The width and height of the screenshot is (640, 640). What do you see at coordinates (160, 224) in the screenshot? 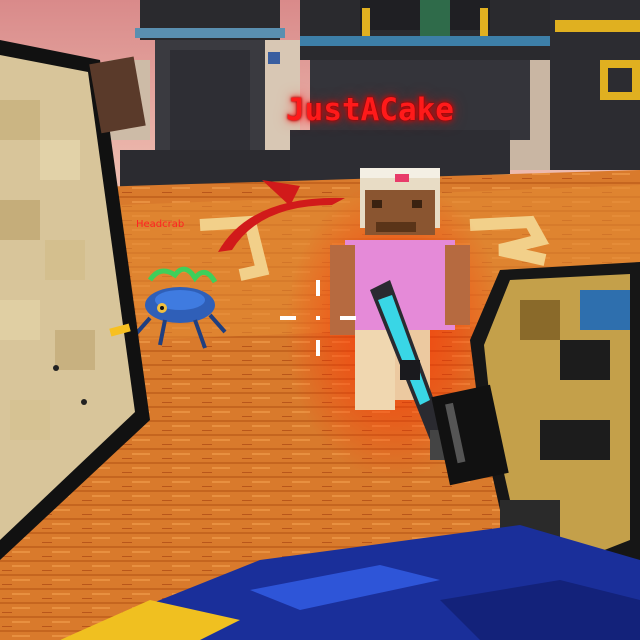
I see `enemy-name-label: Headcrab` at bounding box center [160, 224].